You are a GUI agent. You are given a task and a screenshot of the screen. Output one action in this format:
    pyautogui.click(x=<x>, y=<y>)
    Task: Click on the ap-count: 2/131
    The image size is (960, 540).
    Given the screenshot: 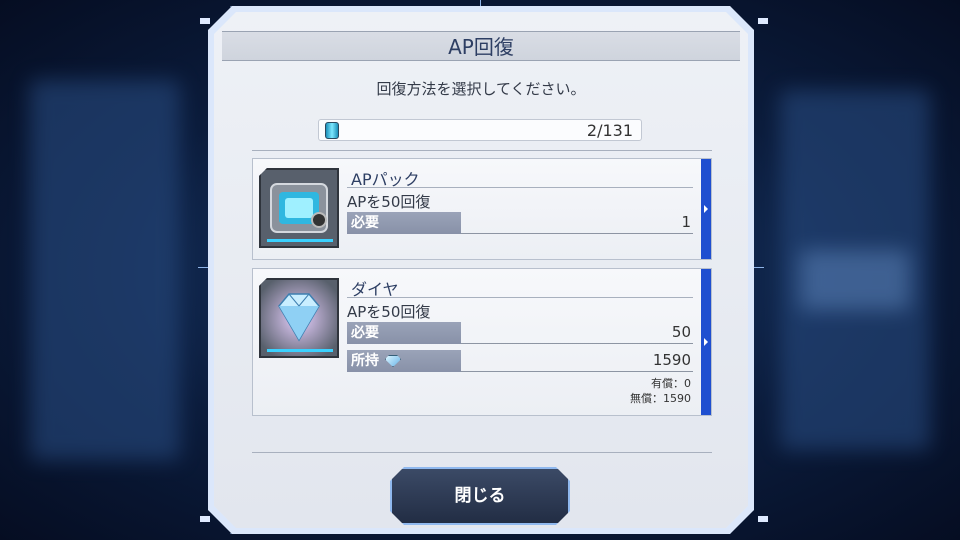 What is the action you would take?
    pyautogui.click(x=609, y=130)
    